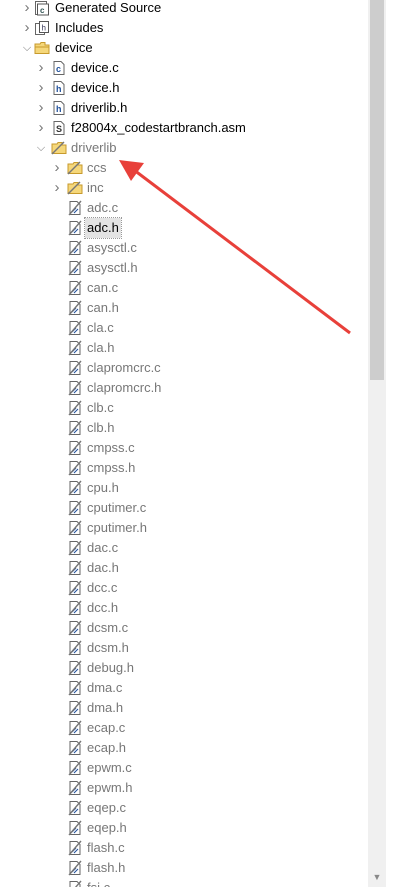  What do you see at coordinates (107, 807) in the screenshot?
I see `tree-item-label: eqep.c` at bounding box center [107, 807].